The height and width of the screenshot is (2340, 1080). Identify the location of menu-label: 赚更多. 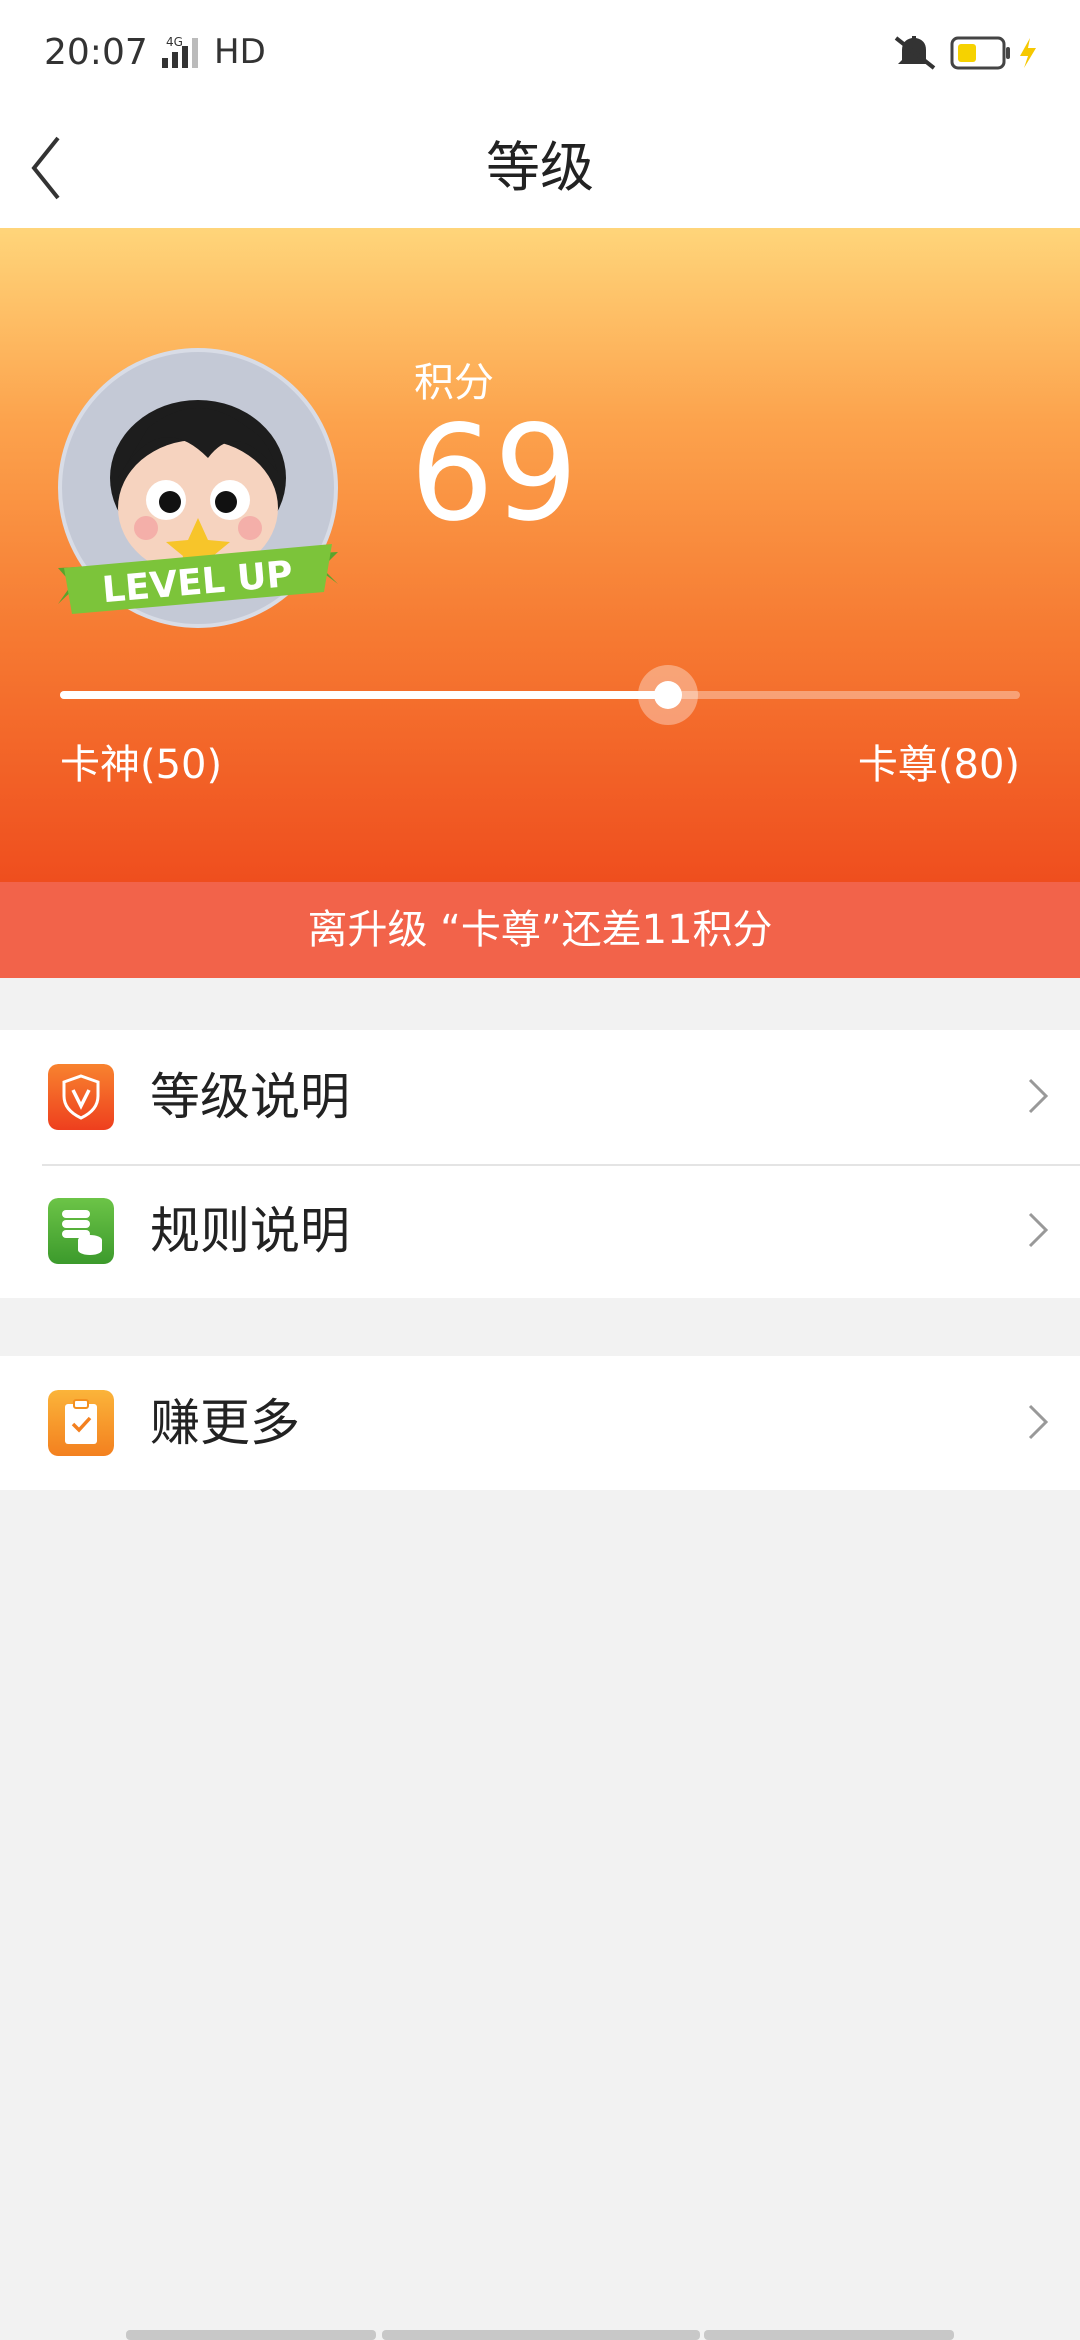
(225, 1423).